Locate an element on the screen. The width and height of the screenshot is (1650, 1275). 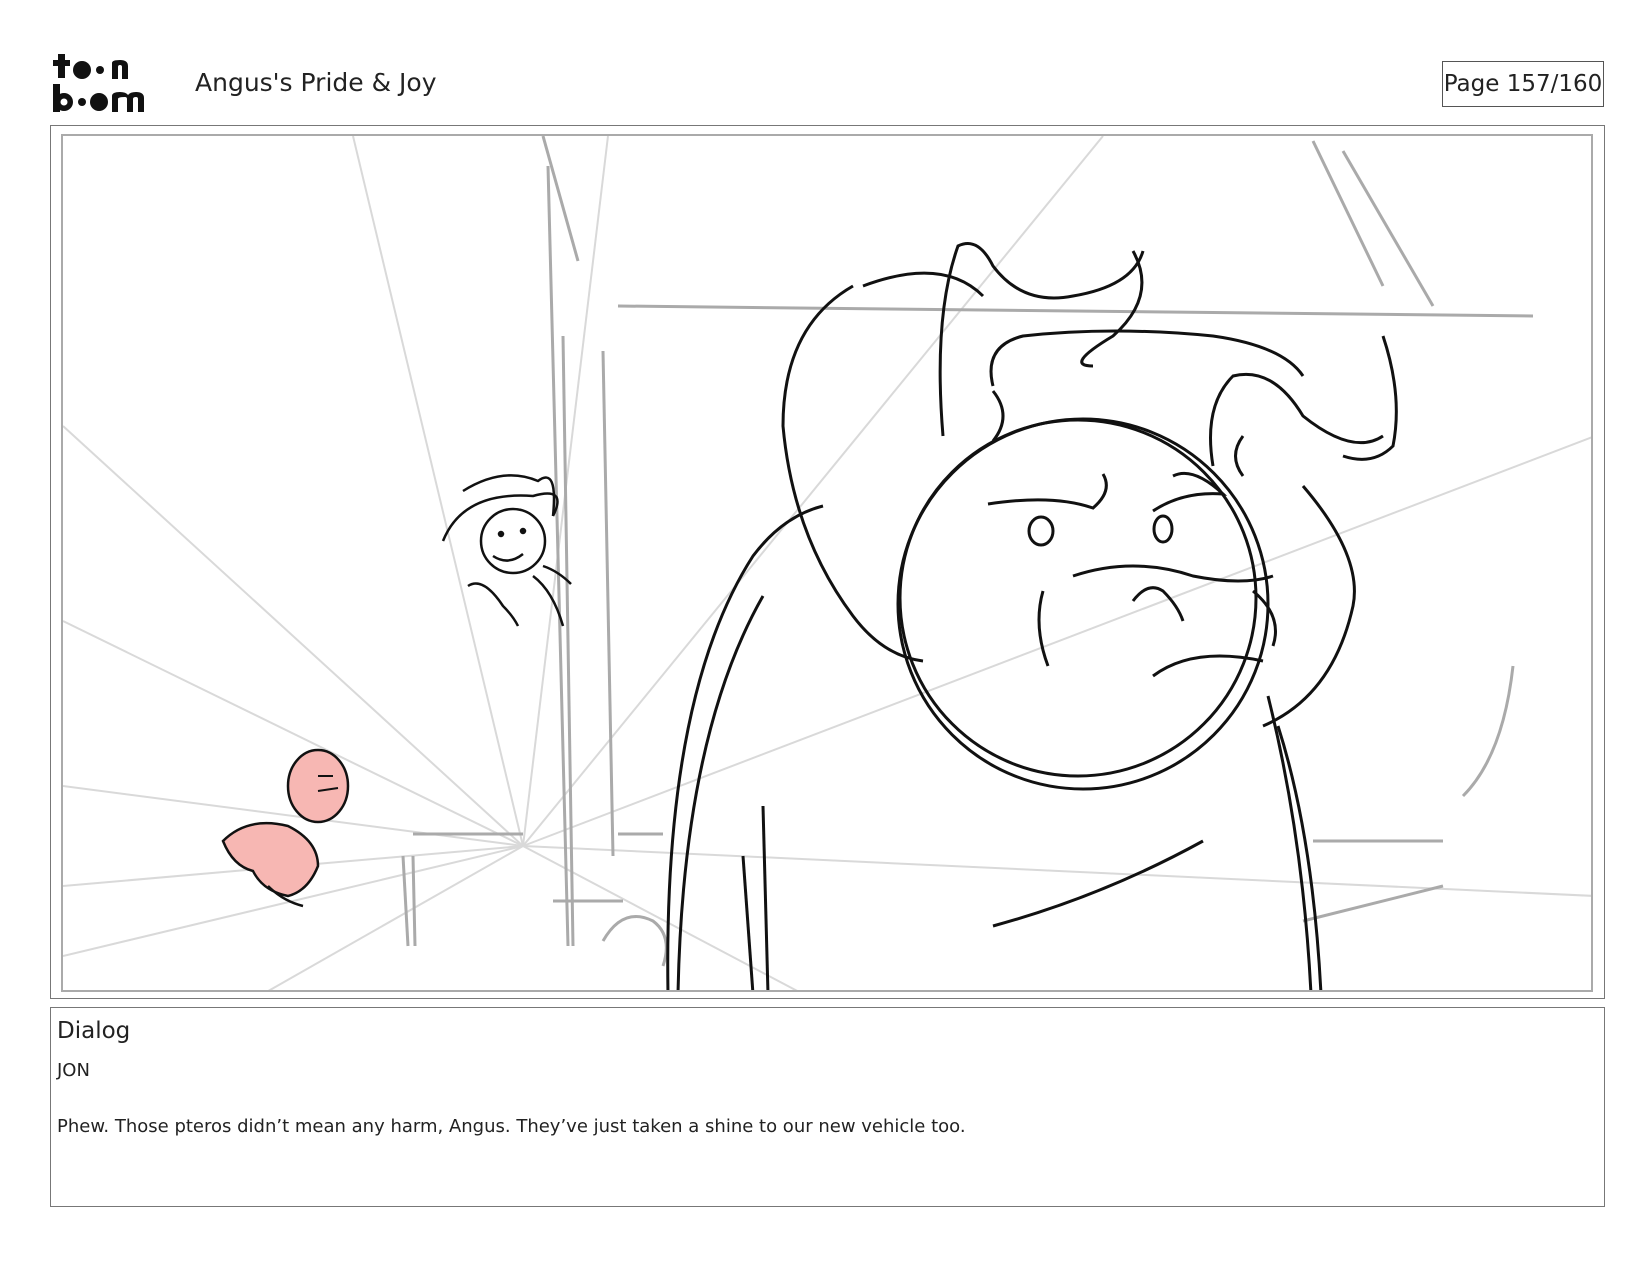
pink-ptero-sketch is located at coordinates (285, 828).